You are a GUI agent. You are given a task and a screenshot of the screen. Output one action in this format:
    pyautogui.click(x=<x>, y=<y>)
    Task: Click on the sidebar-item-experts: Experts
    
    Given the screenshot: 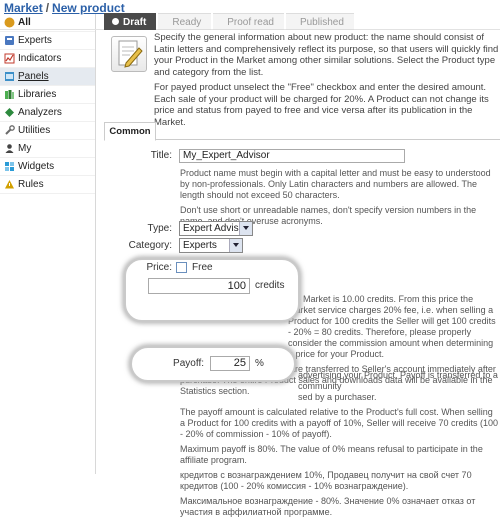 What is the action you would take?
    pyautogui.click(x=47, y=41)
    